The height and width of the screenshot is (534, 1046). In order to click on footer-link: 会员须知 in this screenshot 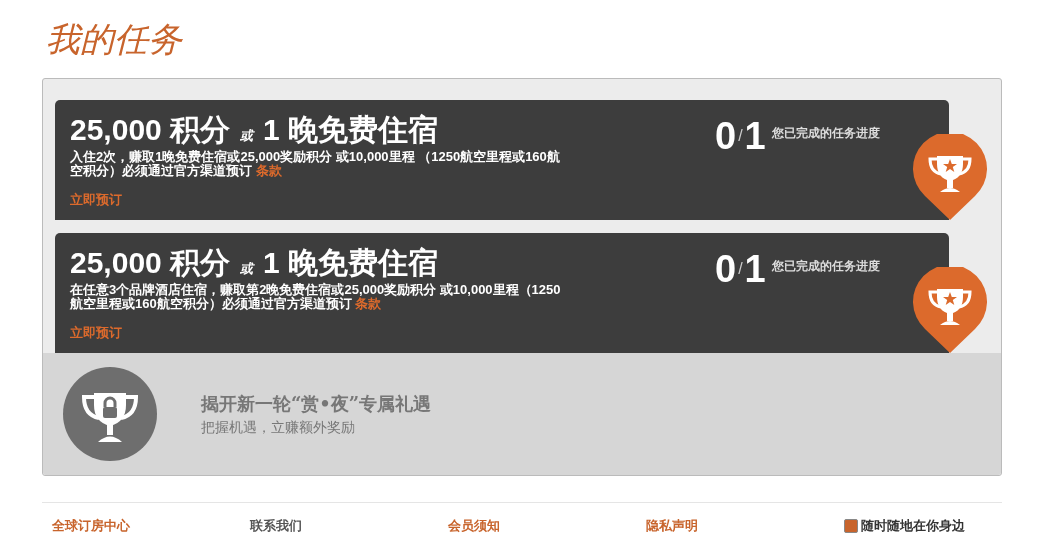, I will do `click(547, 525)`.